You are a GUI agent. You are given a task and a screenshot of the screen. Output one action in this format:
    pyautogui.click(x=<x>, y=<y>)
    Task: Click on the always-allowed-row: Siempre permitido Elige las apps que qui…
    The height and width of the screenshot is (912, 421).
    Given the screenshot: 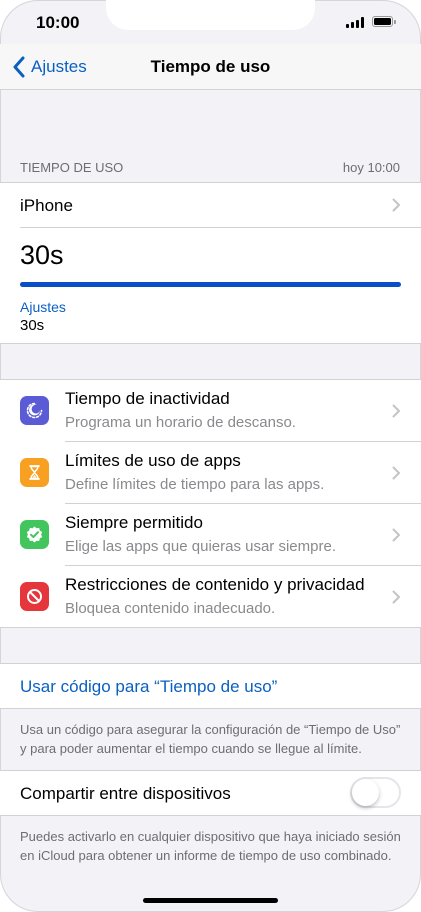 What is the action you would take?
    pyautogui.click(x=210, y=534)
    